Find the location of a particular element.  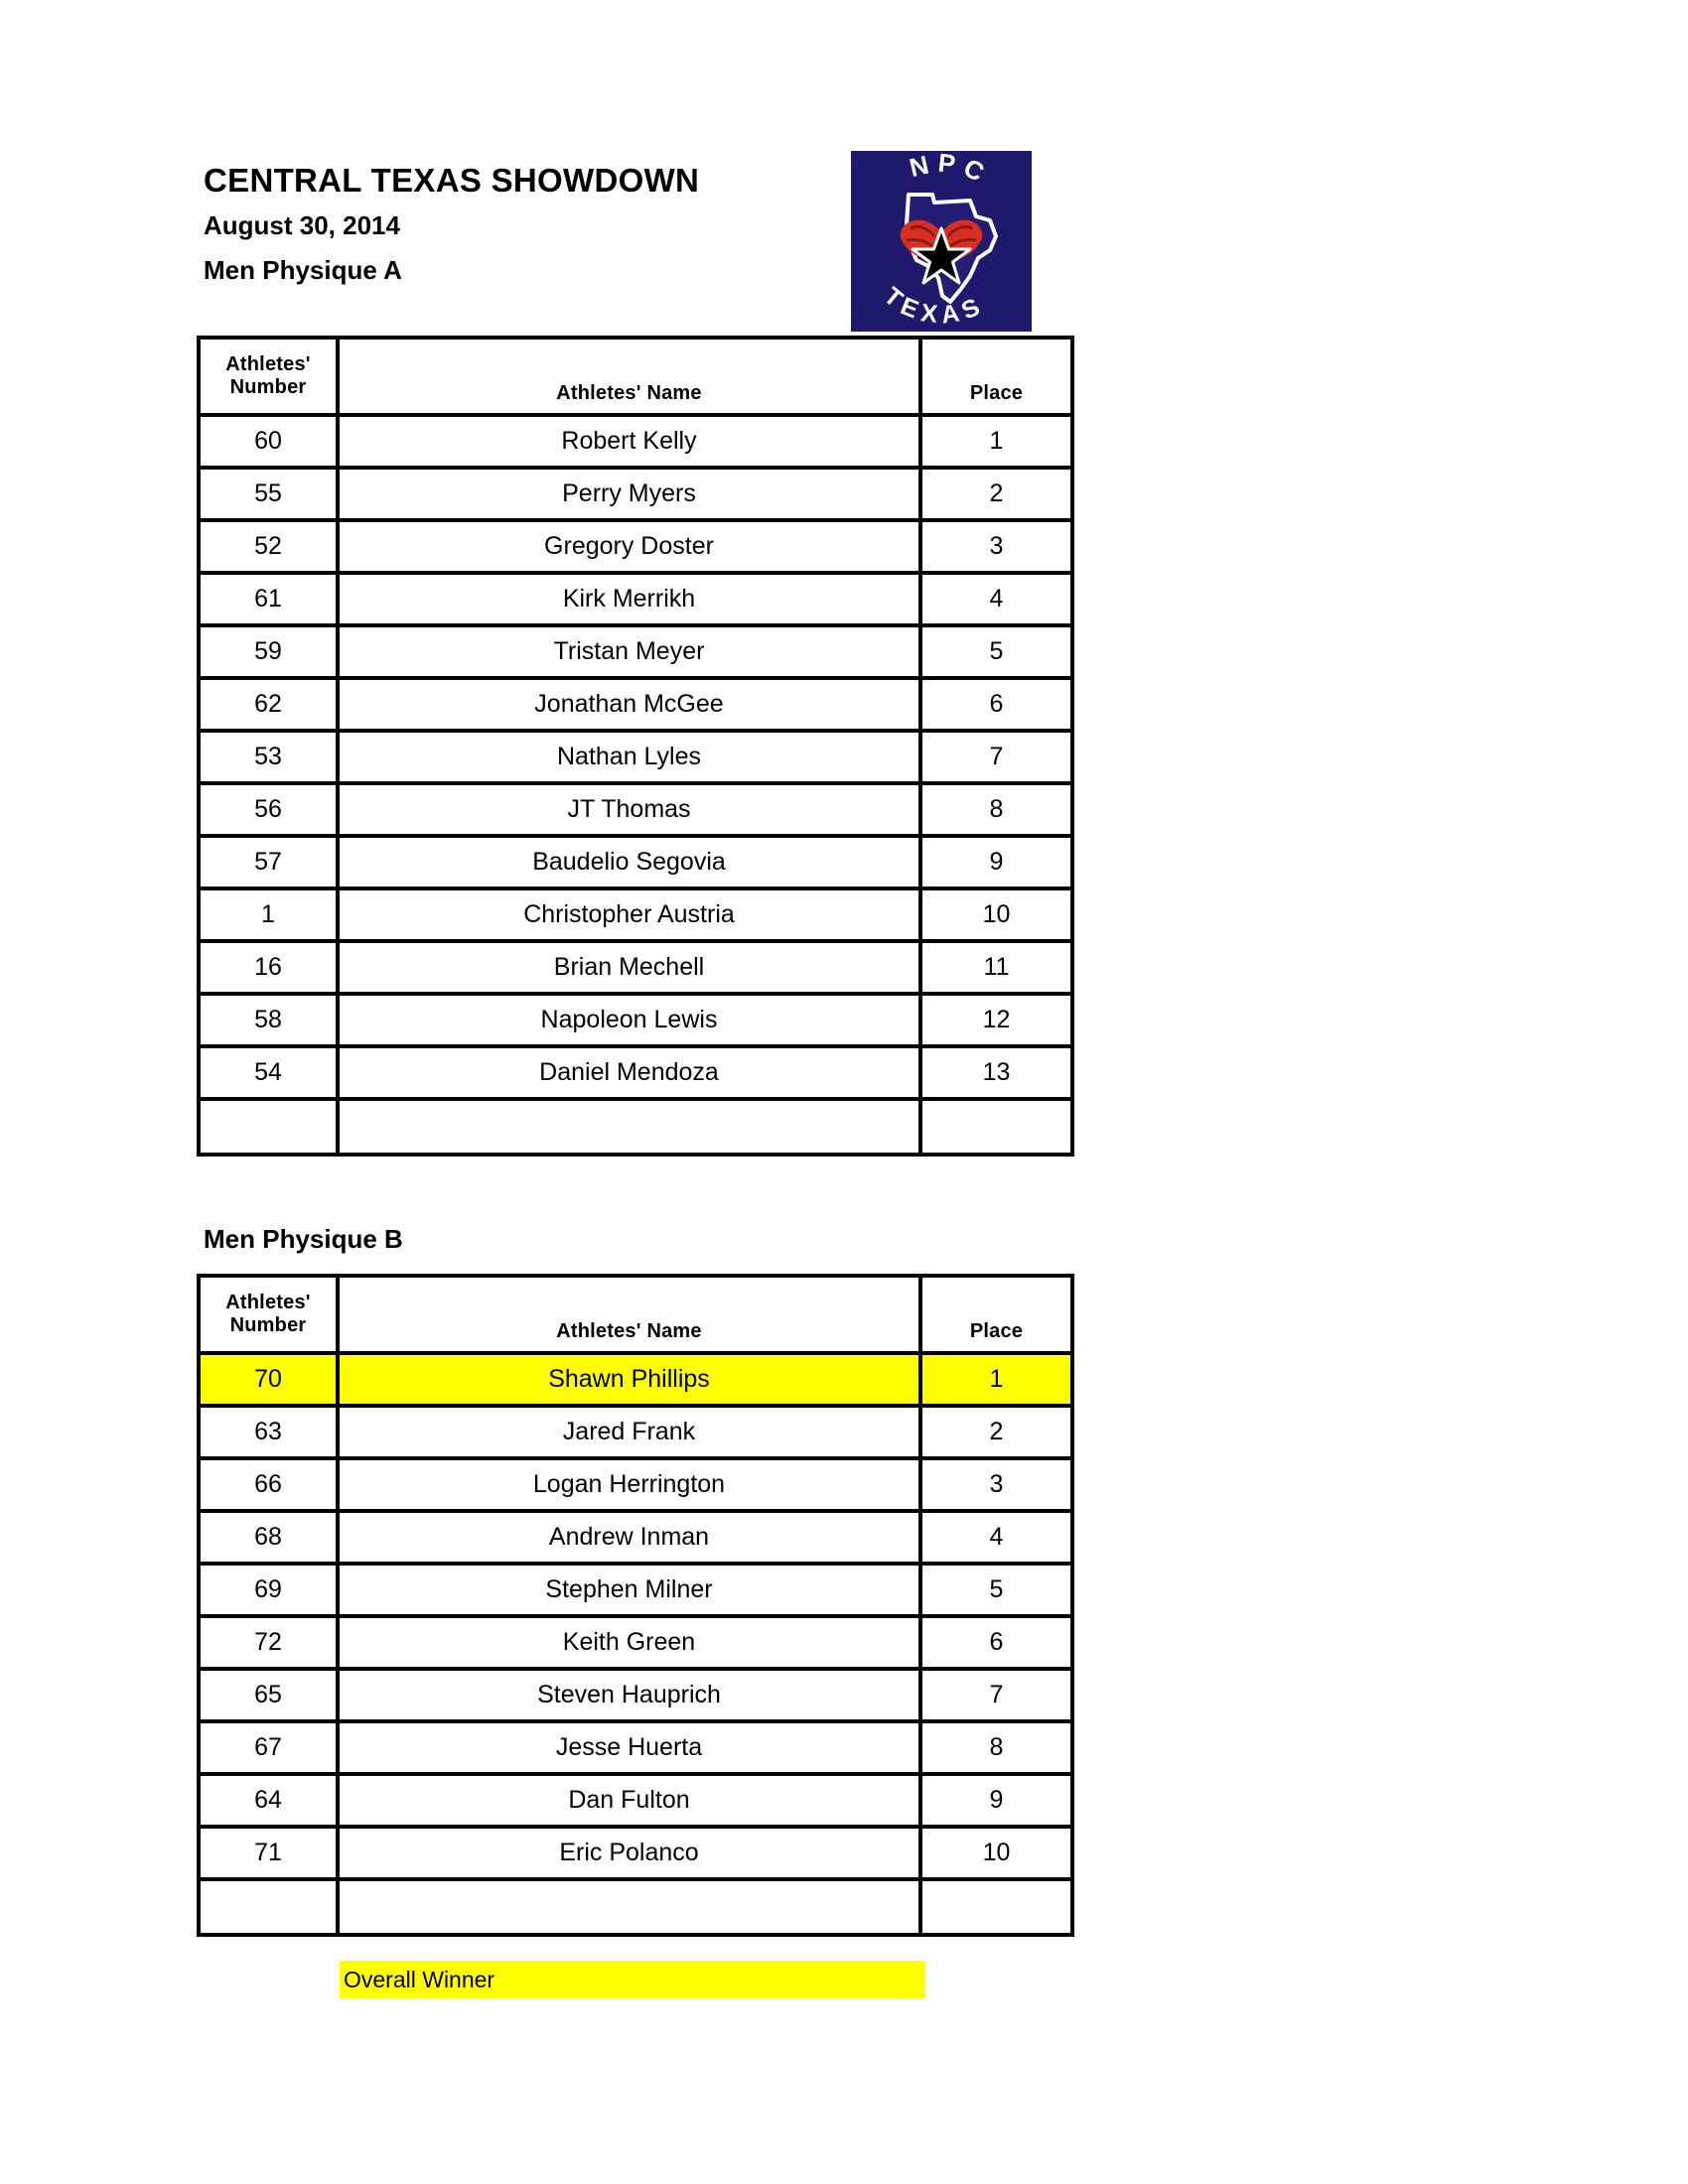

table-row: 61 Kirk Merrikh 4 is located at coordinates (635, 599).